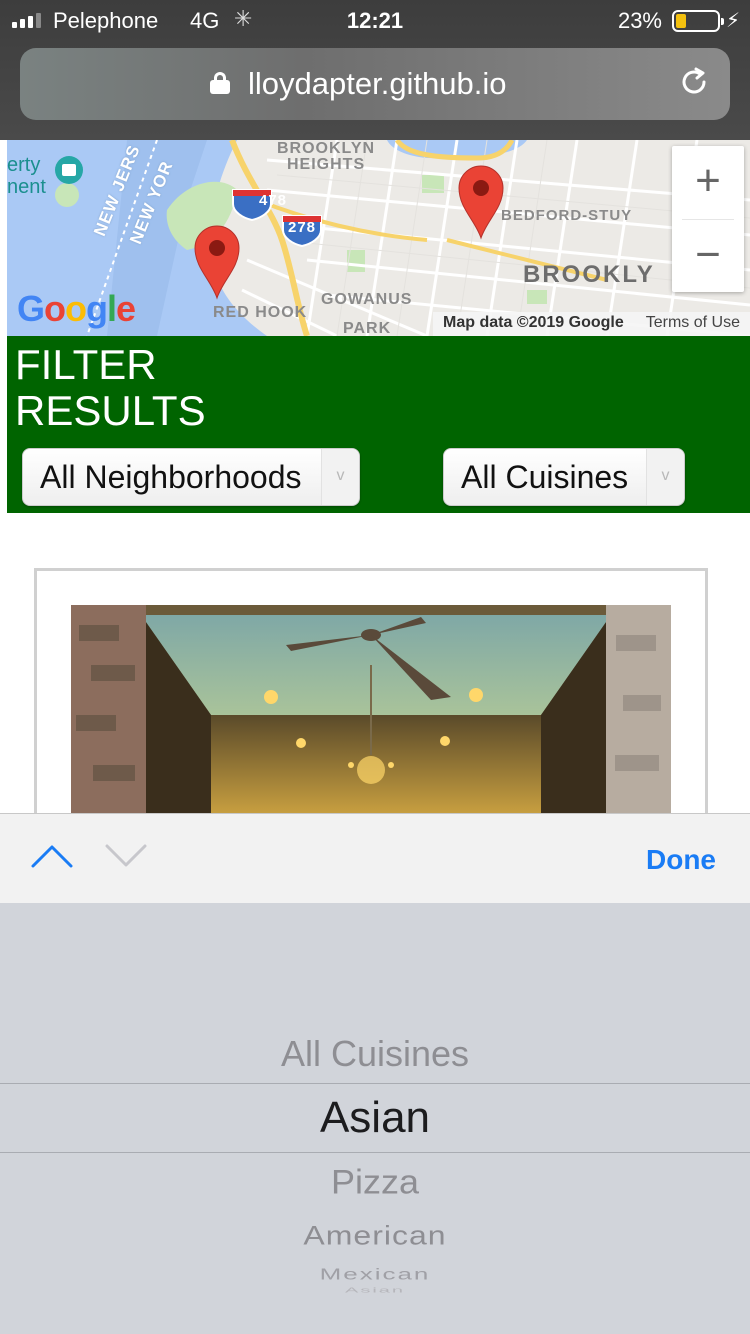 Image resolution: width=750 pixels, height=1334 pixels. I want to click on map-label-brooklyn: BROOKLY, so click(589, 274).